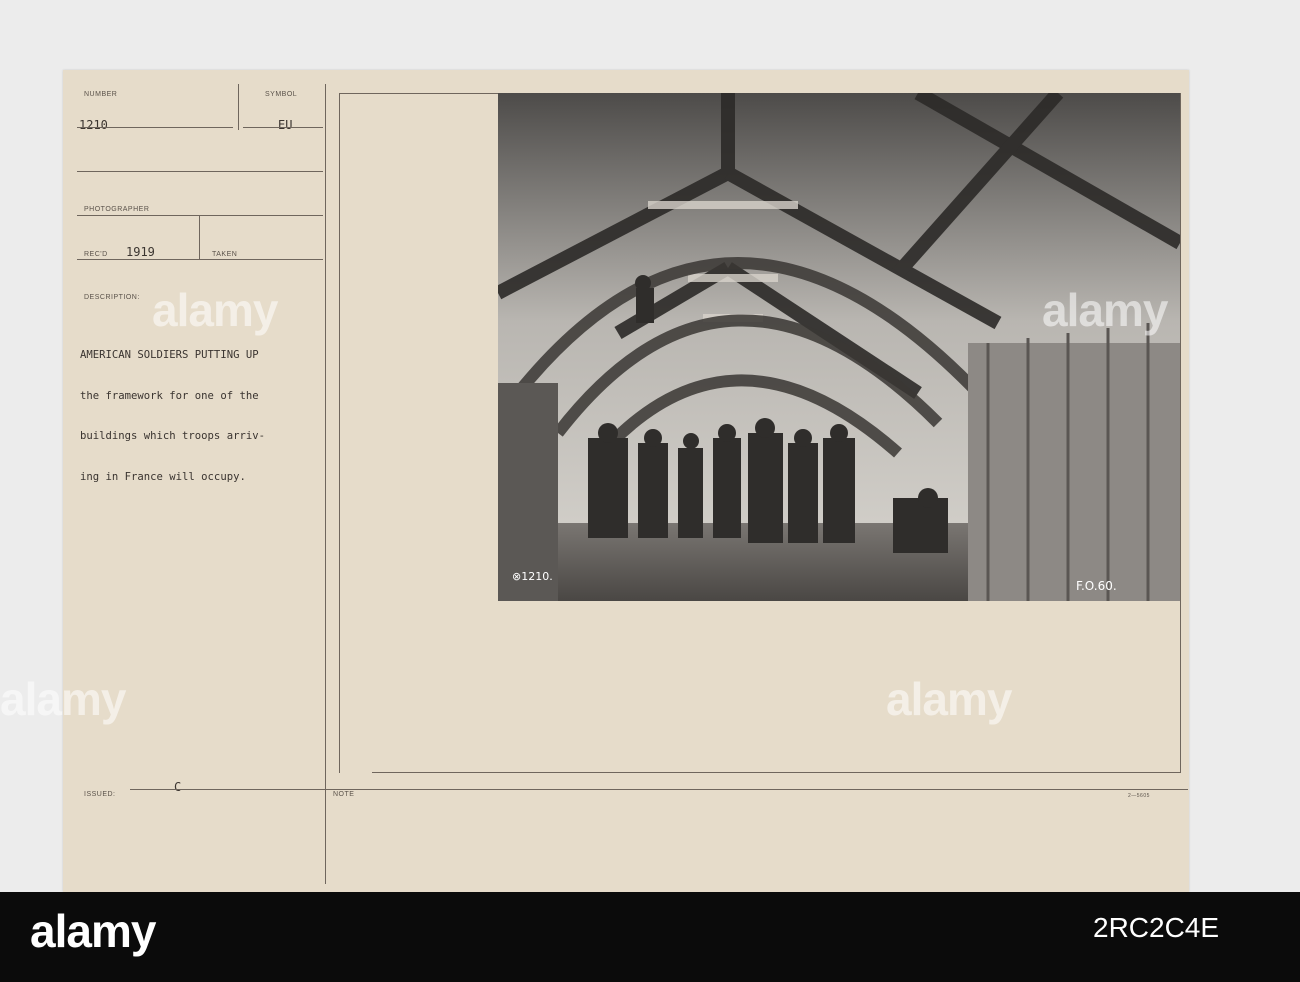 The height and width of the screenshot is (982, 1300). What do you see at coordinates (140, 252) in the screenshot?
I see `recd-value: 1919` at bounding box center [140, 252].